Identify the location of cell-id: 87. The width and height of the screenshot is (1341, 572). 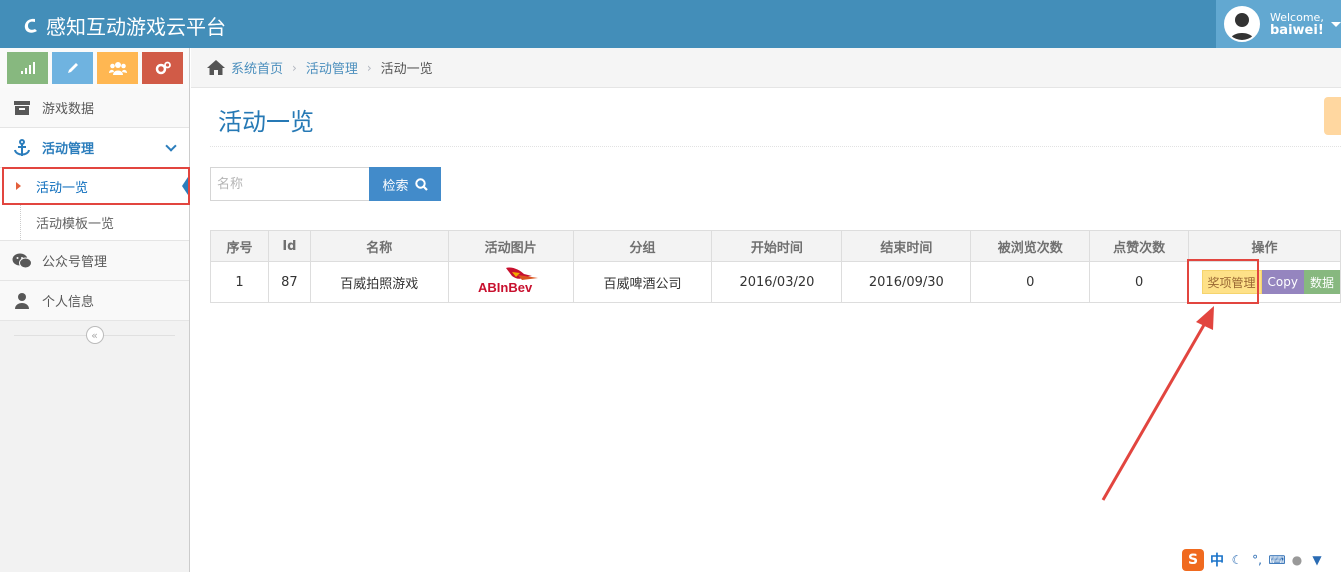
(289, 282).